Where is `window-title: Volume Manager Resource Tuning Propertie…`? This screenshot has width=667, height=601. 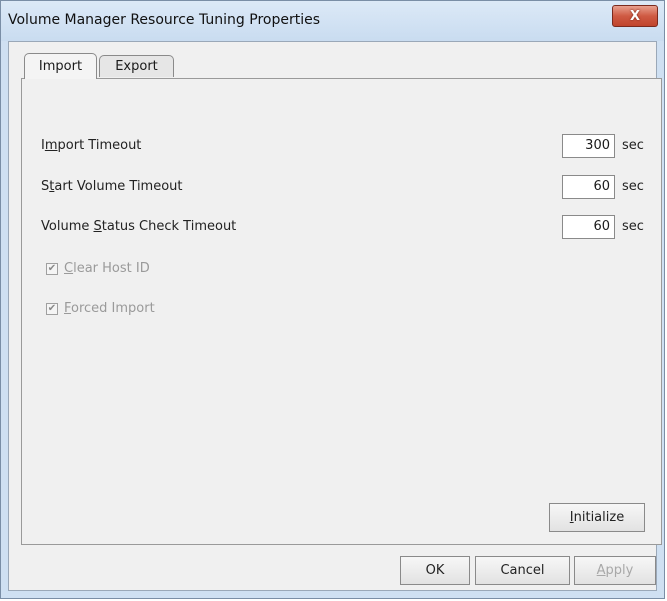
window-title: Volume Manager Resource Tuning Propertie… is located at coordinates (164, 20).